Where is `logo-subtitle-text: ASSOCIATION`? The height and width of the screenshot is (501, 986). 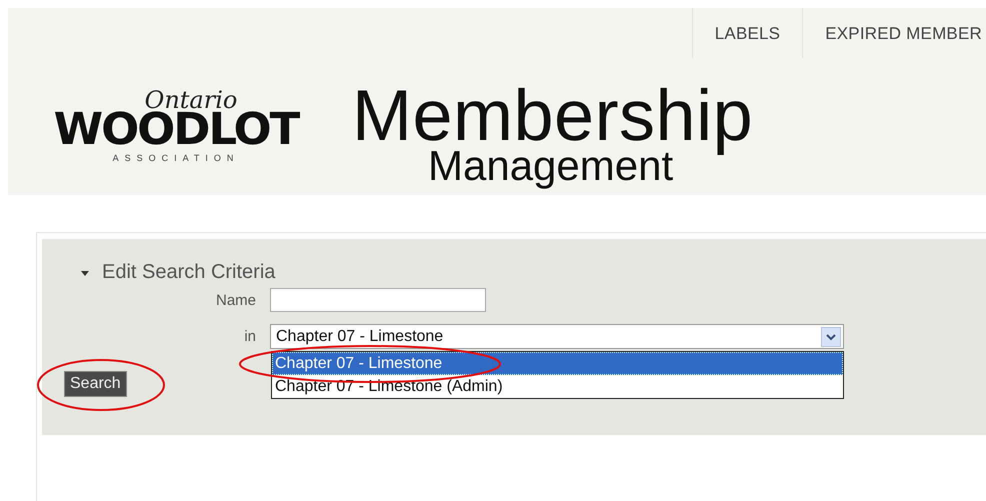
logo-subtitle-text: ASSOCIATION is located at coordinates (176, 158).